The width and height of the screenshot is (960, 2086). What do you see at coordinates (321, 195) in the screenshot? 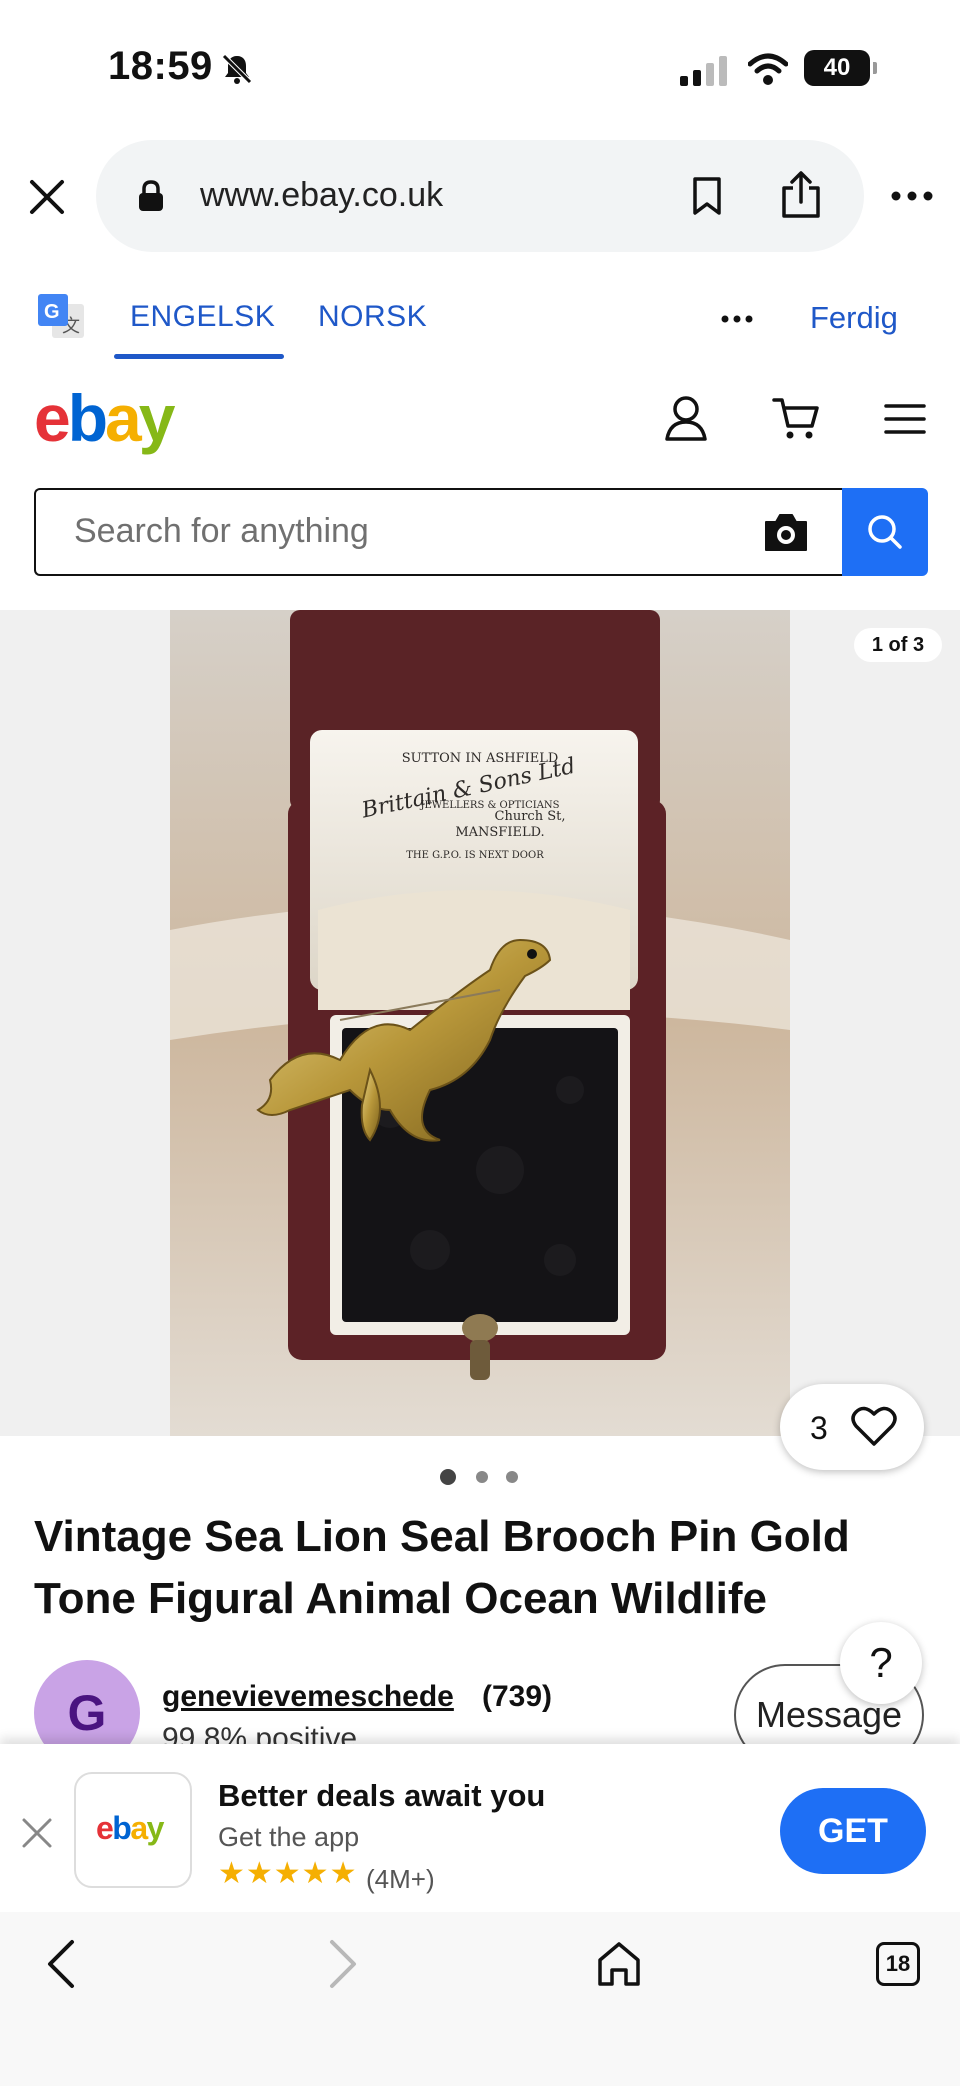
I see `url-text: www.ebay.co.uk` at bounding box center [321, 195].